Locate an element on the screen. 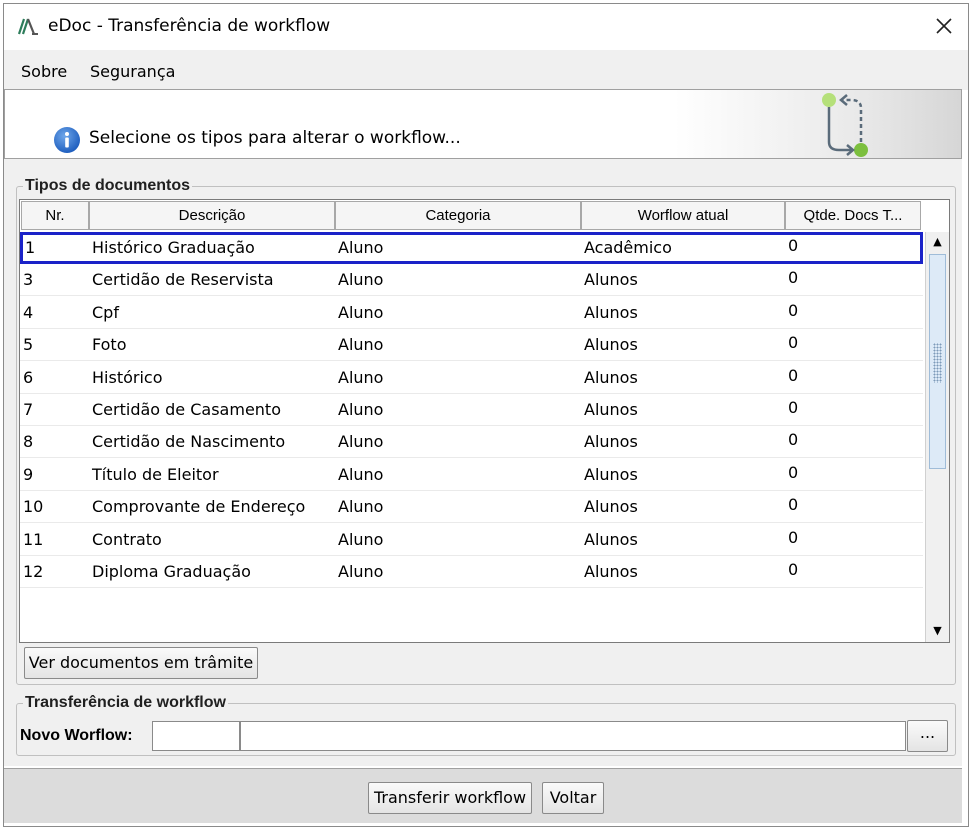 The width and height of the screenshot is (975, 831). cell-nr: 7 is located at coordinates (28, 409).